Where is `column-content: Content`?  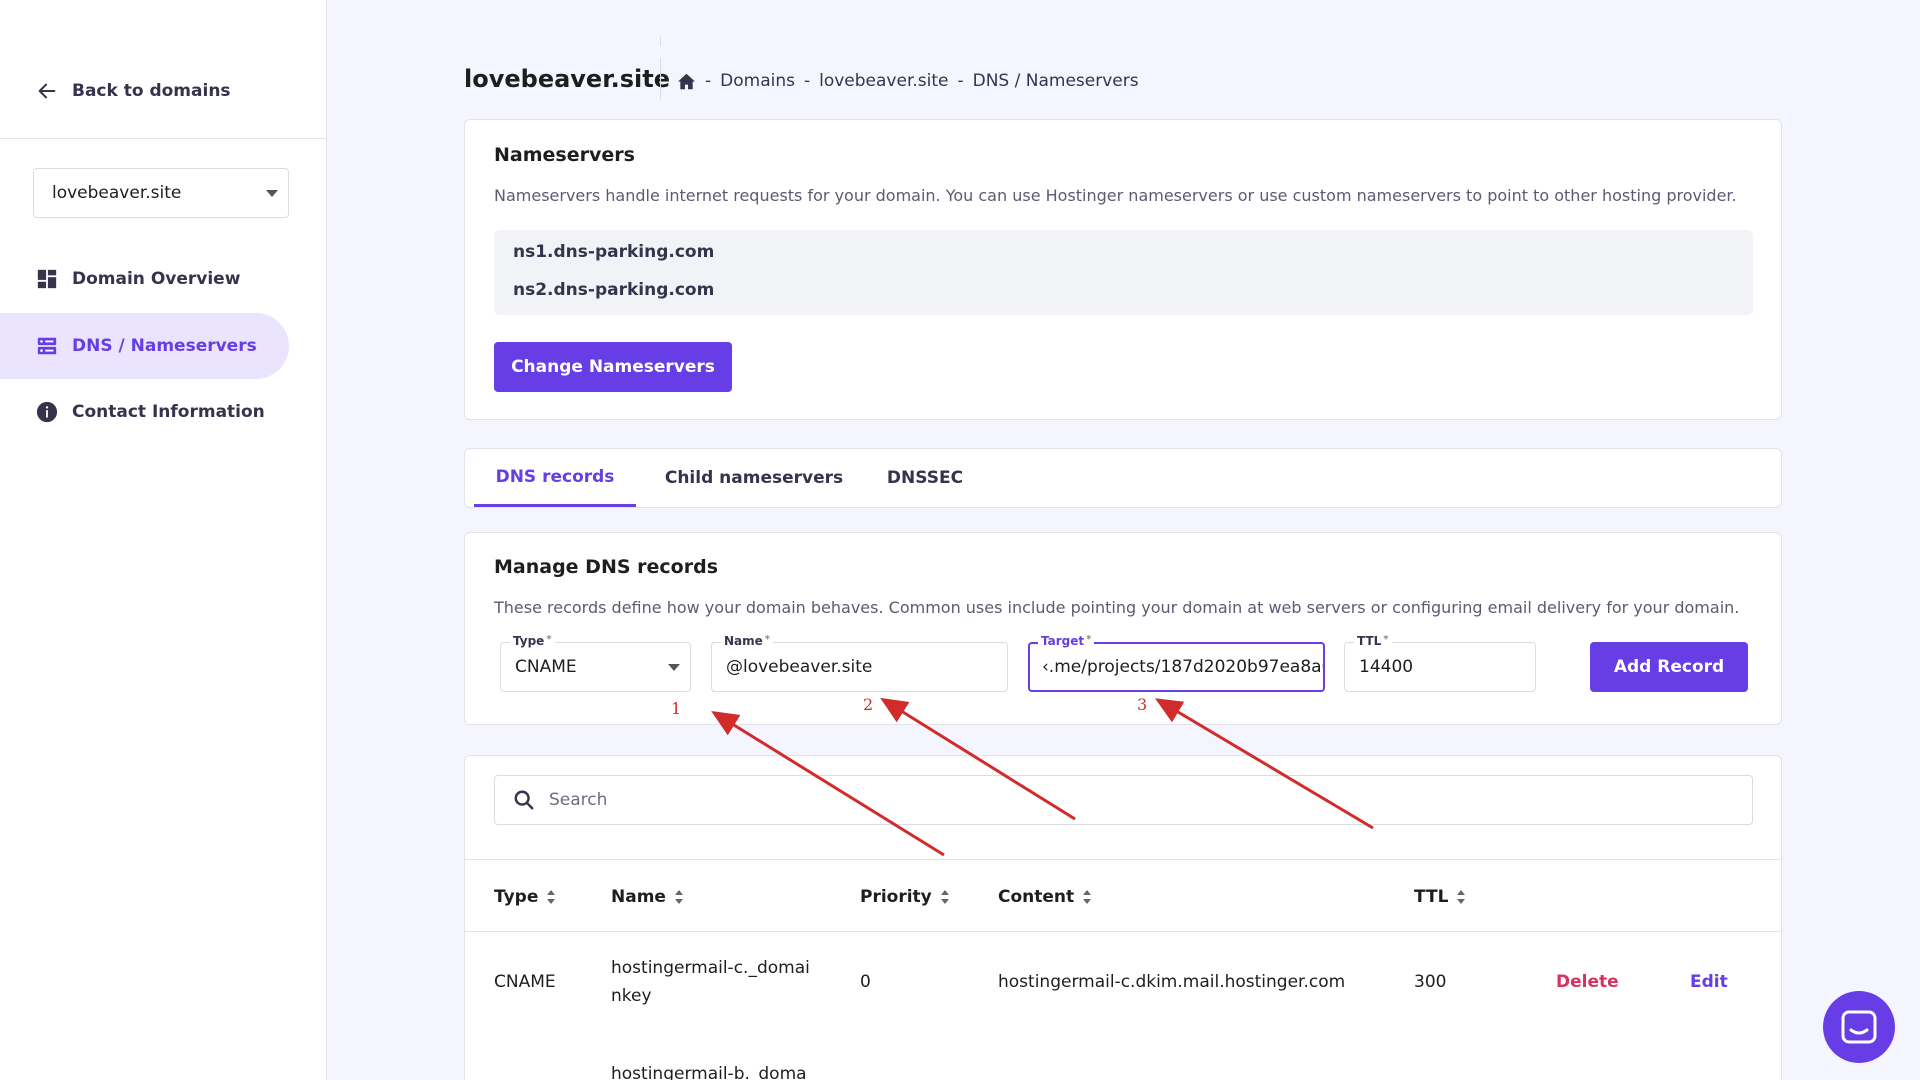
column-content: Content is located at coordinates (1045, 897).